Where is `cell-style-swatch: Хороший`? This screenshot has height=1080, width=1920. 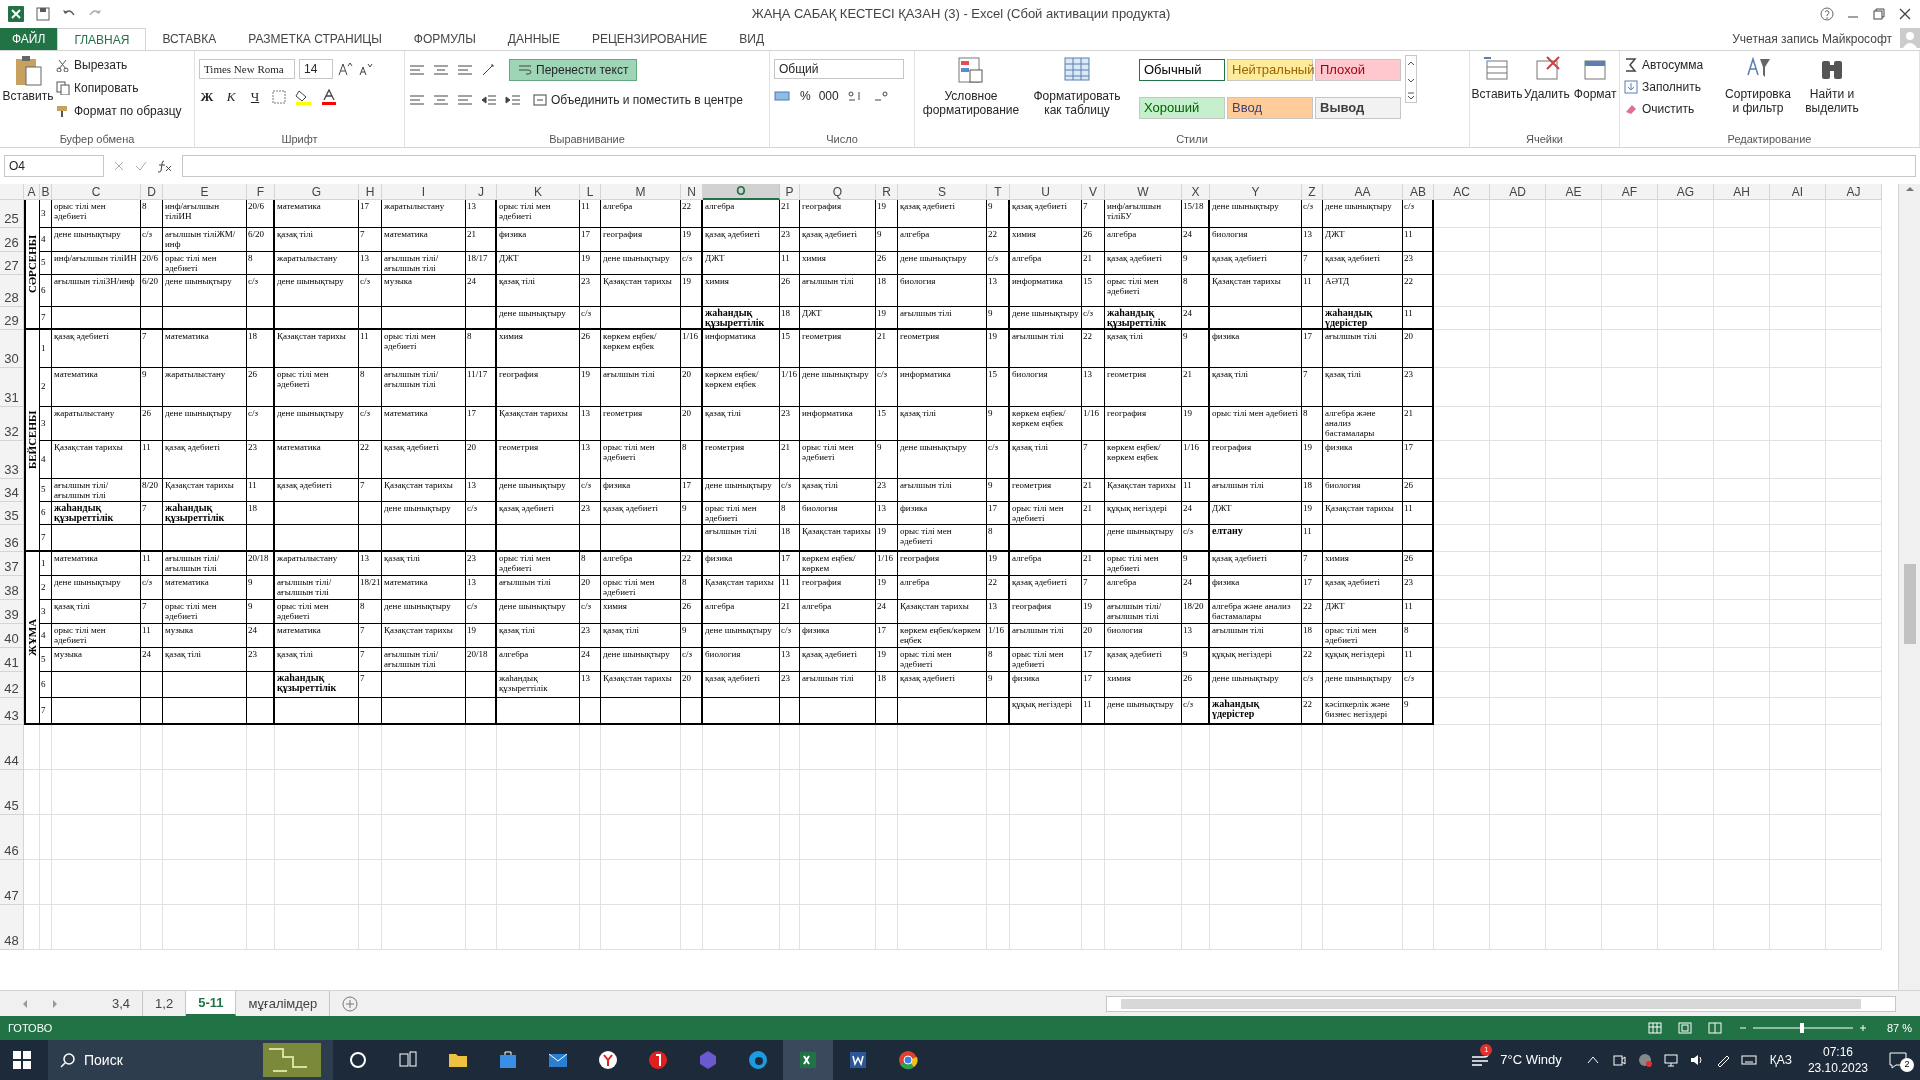
cell-style-swatch: Хороший is located at coordinates (1182, 108).